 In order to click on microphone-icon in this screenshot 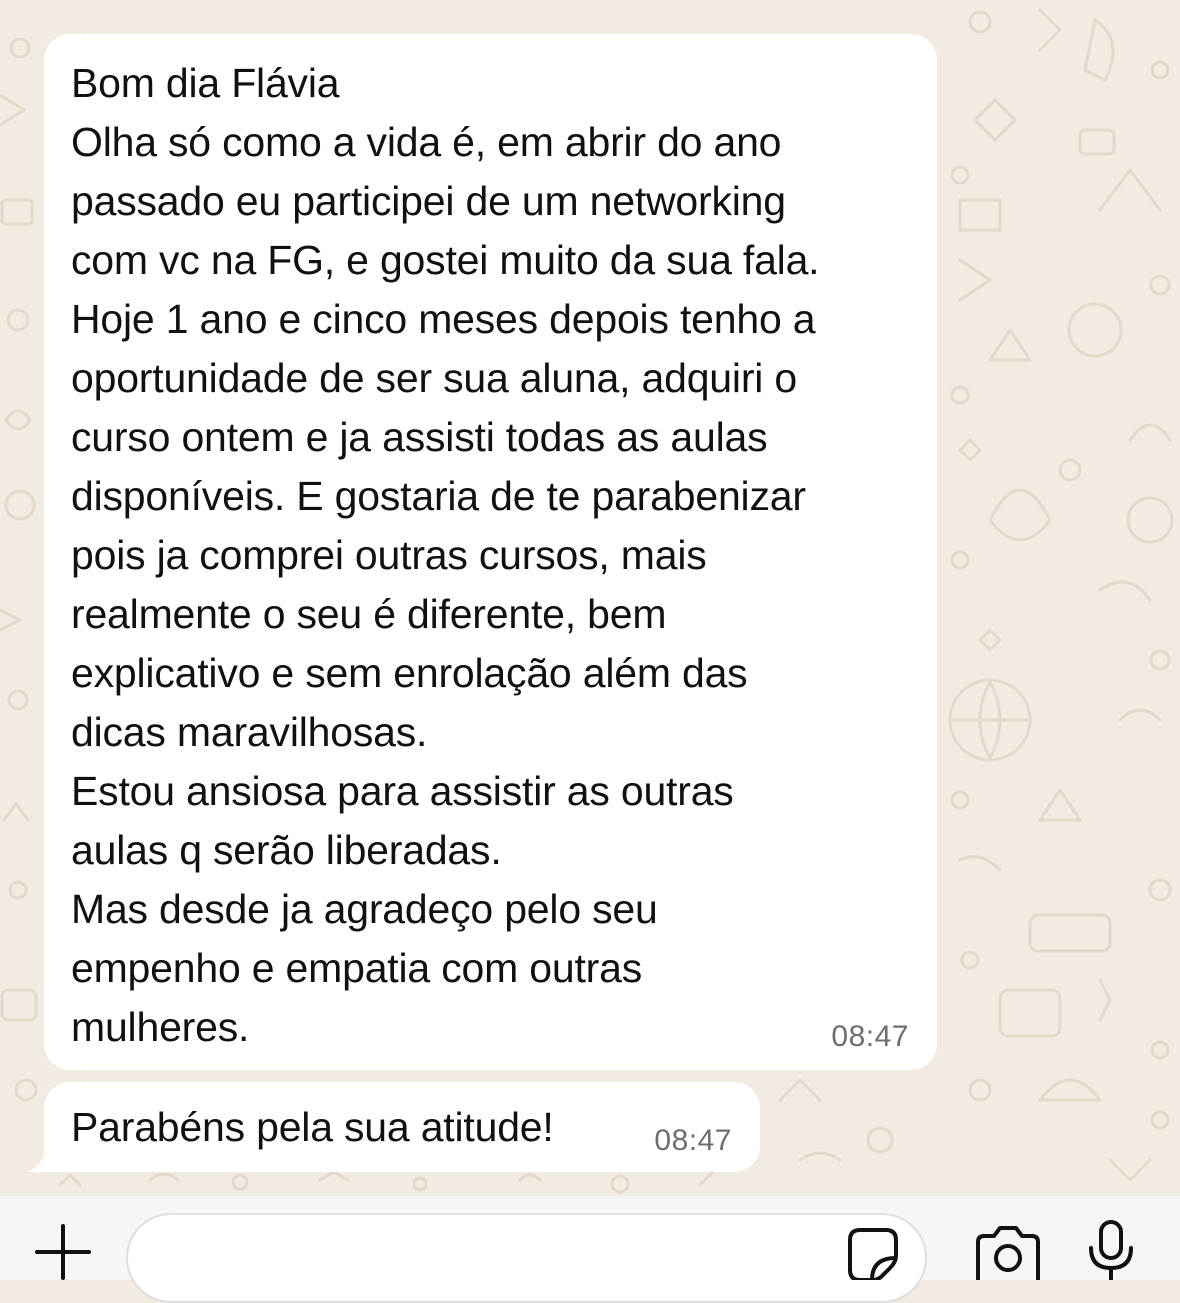, I will do `click(1111, 1250)`.